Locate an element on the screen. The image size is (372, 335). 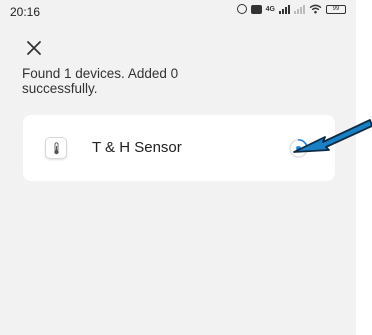
status-bar: 20:16 4G 99 is located at coordinates (178, 11).